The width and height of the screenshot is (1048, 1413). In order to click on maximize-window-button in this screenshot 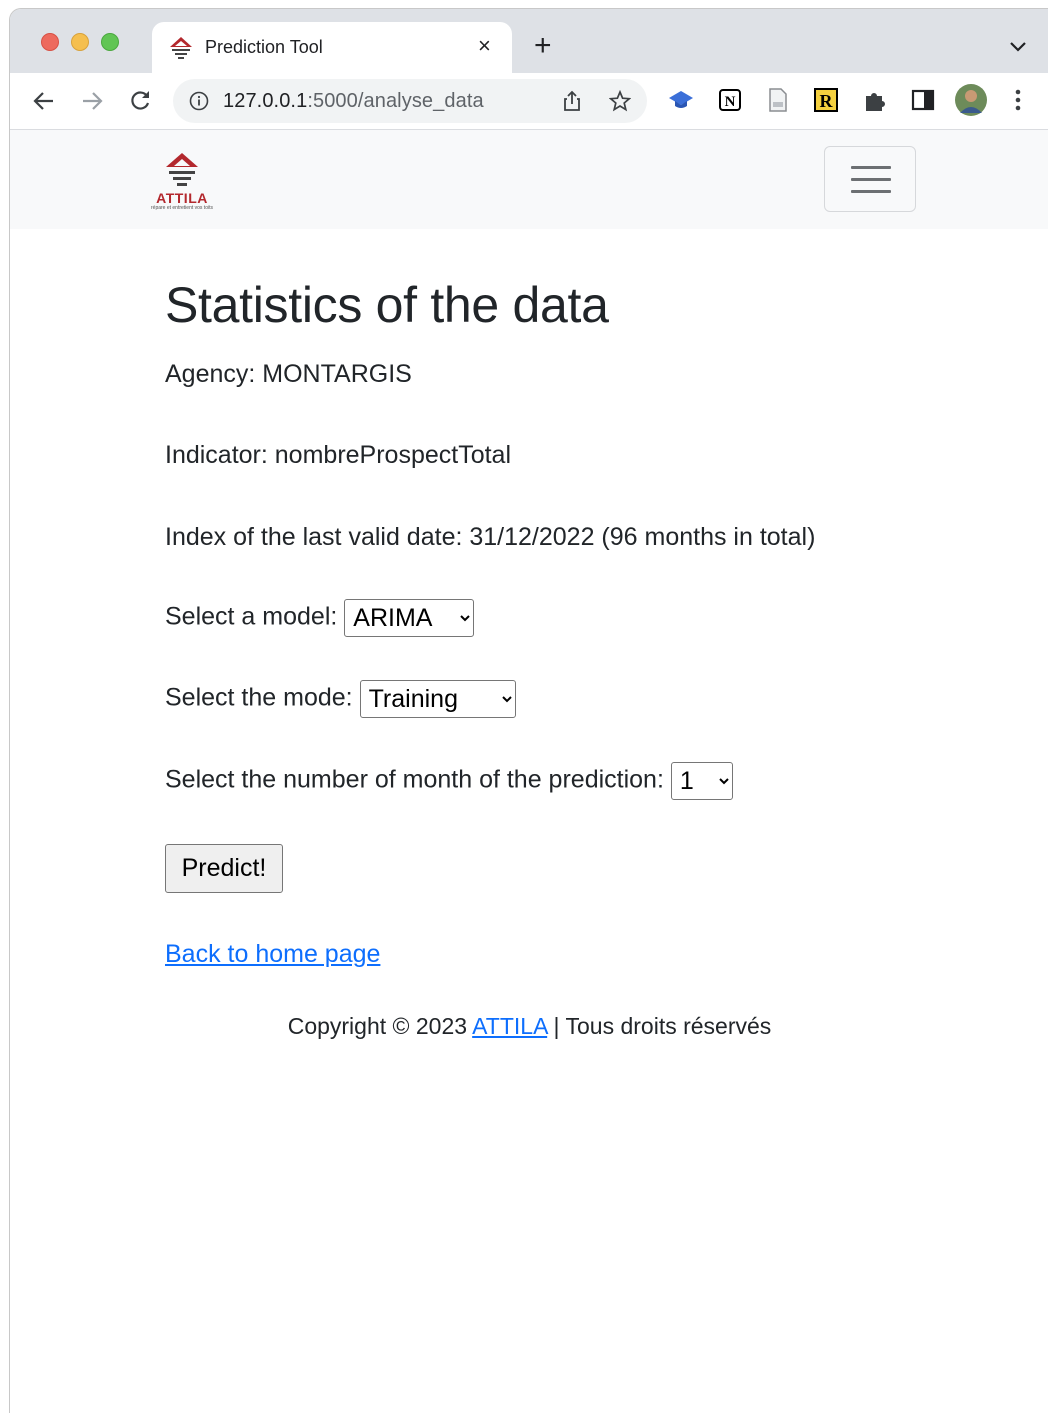, I will do `click(110, 42)`.